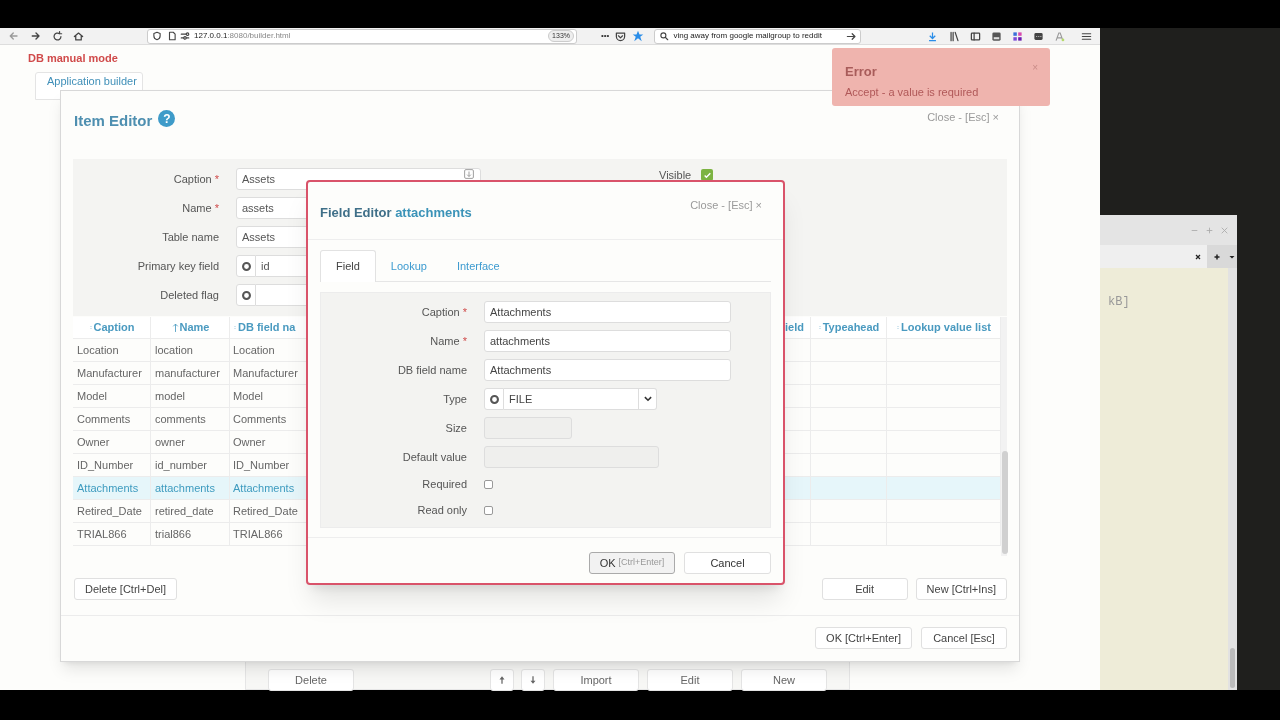 The image size is (1280, 720). I want to click on text-field: attachments, so click(607, 341).